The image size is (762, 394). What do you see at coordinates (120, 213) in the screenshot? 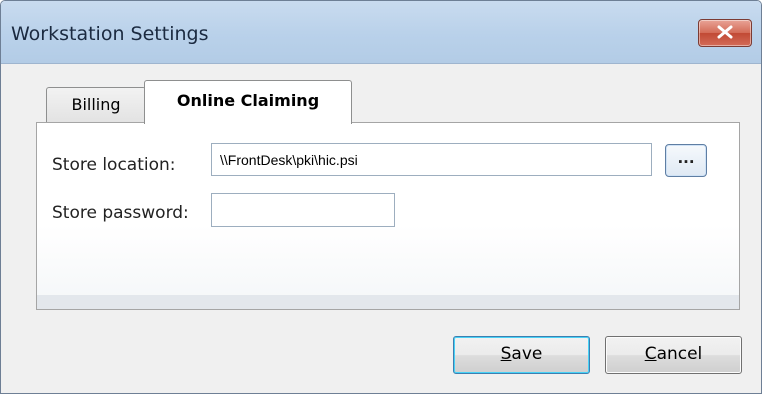
I see `store-password-label: Store password:` at bounding box center [120, 213].